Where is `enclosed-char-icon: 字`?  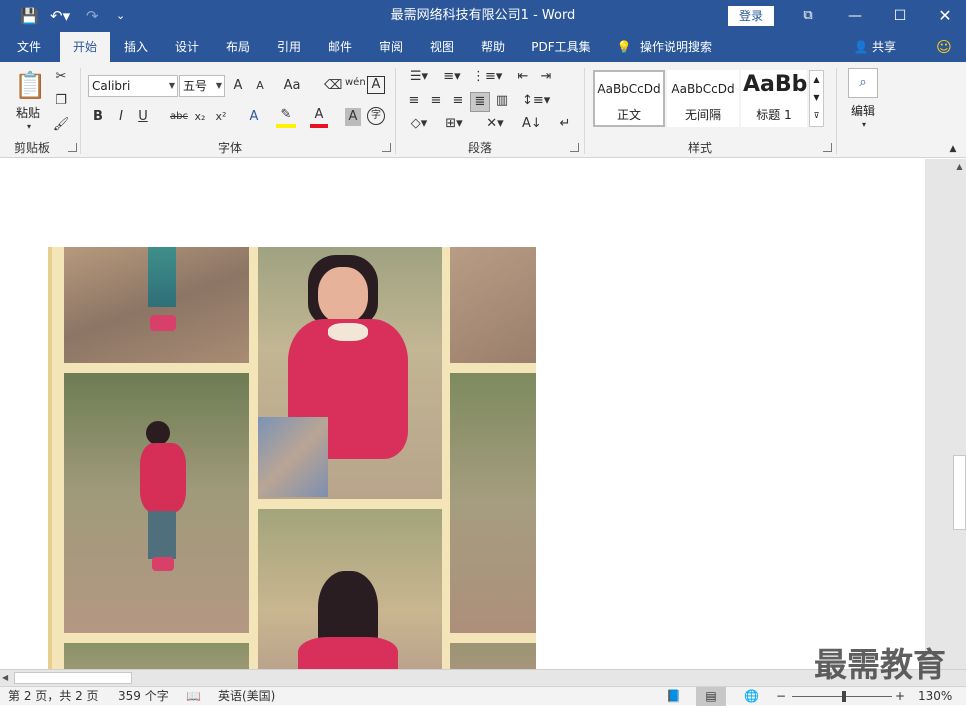 enclosed-char-icon: 字 is located at coordinates (376, 116).